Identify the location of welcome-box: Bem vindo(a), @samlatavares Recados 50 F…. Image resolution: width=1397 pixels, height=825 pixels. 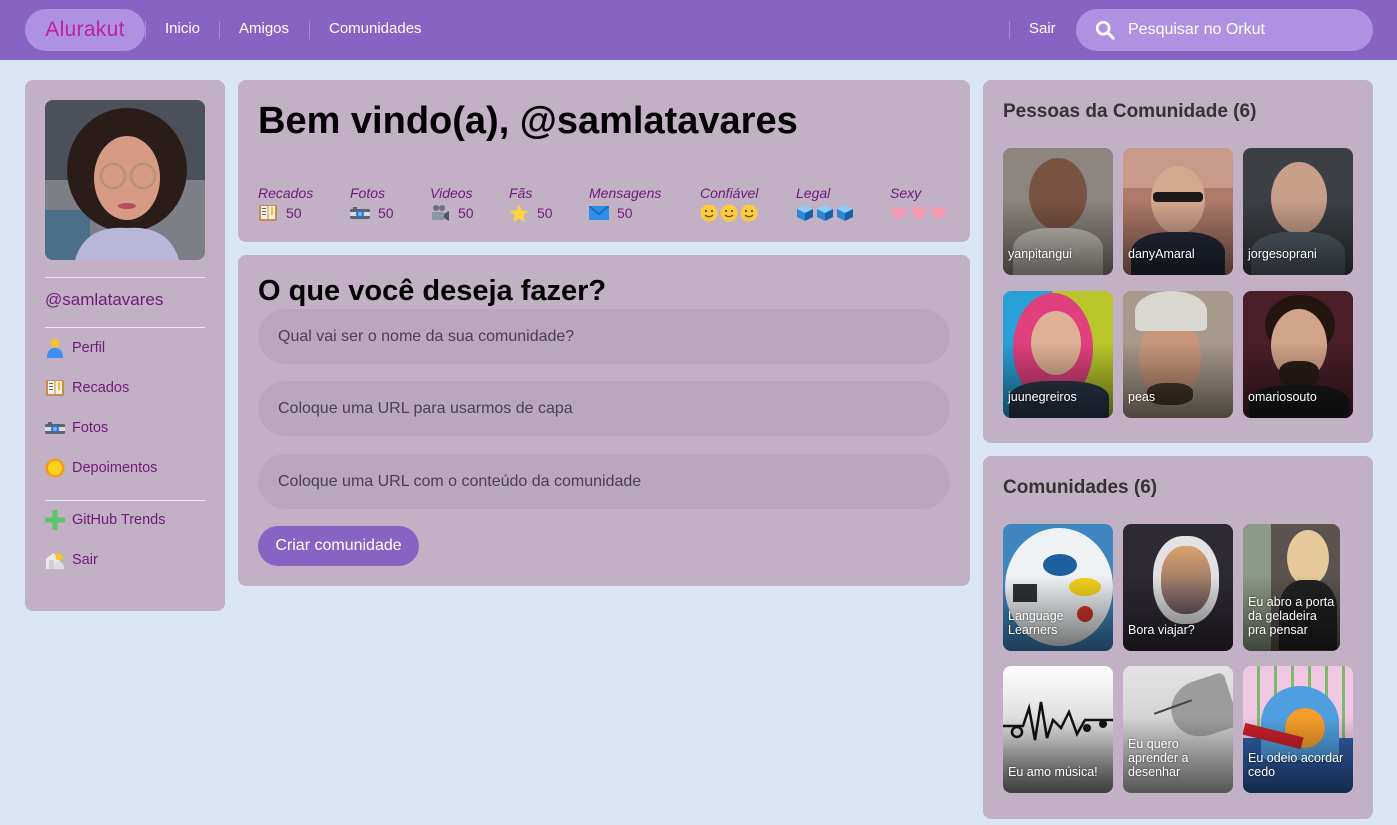
(604, 161).